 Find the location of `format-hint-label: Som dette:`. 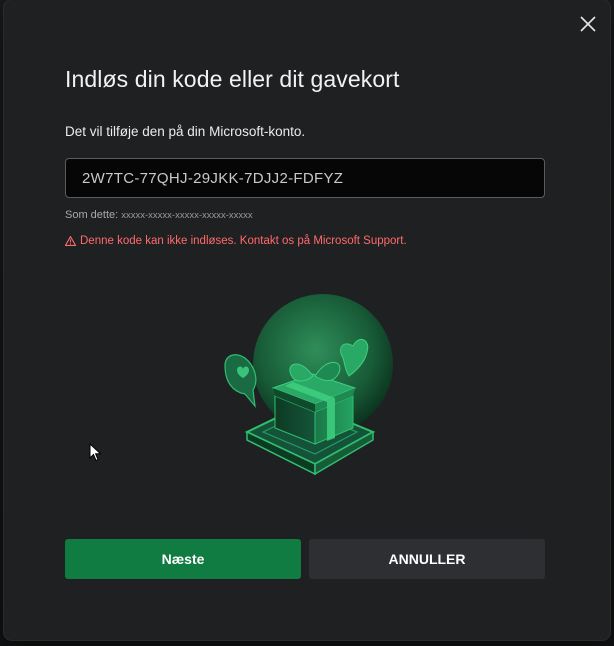

format-hint-label: Som dette: is located at coordinates (92, 215).